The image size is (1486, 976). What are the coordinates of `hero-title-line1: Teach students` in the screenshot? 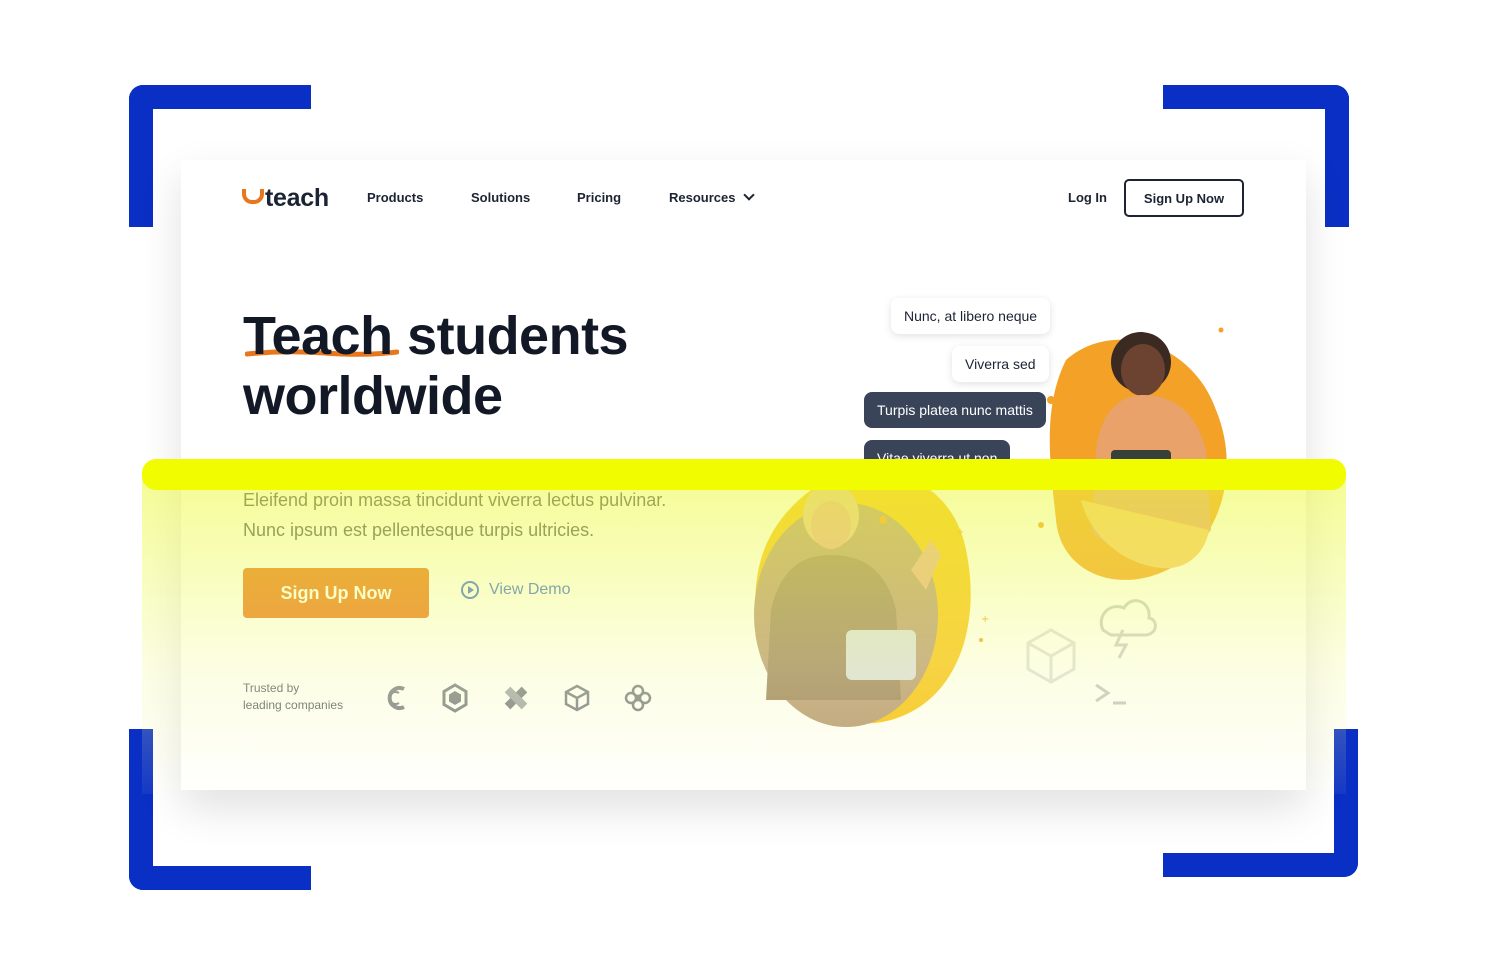 It's located at (436, 336).